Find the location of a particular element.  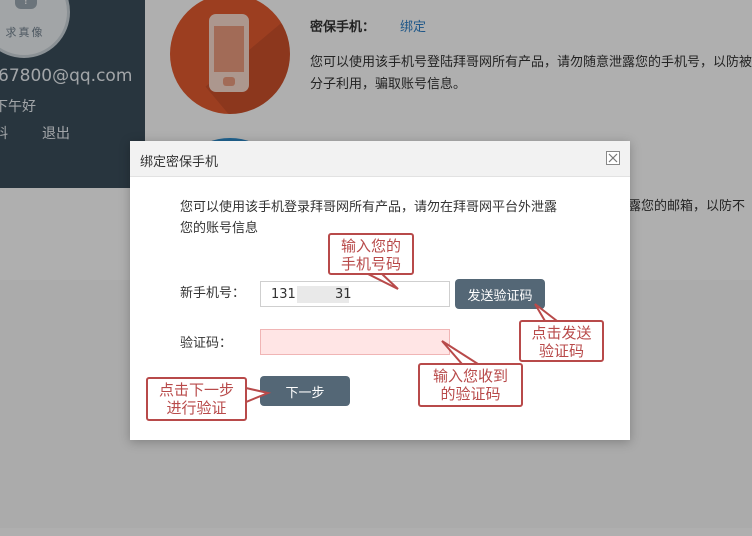

code-input is located at coordinates (355, 342).